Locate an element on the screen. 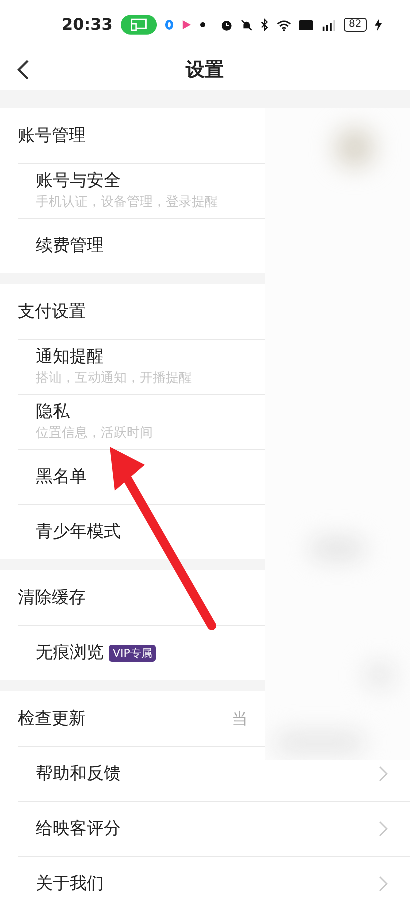 This screenshot has width=410, height=914. version-text: 当 is located at coordinates (240, 719).